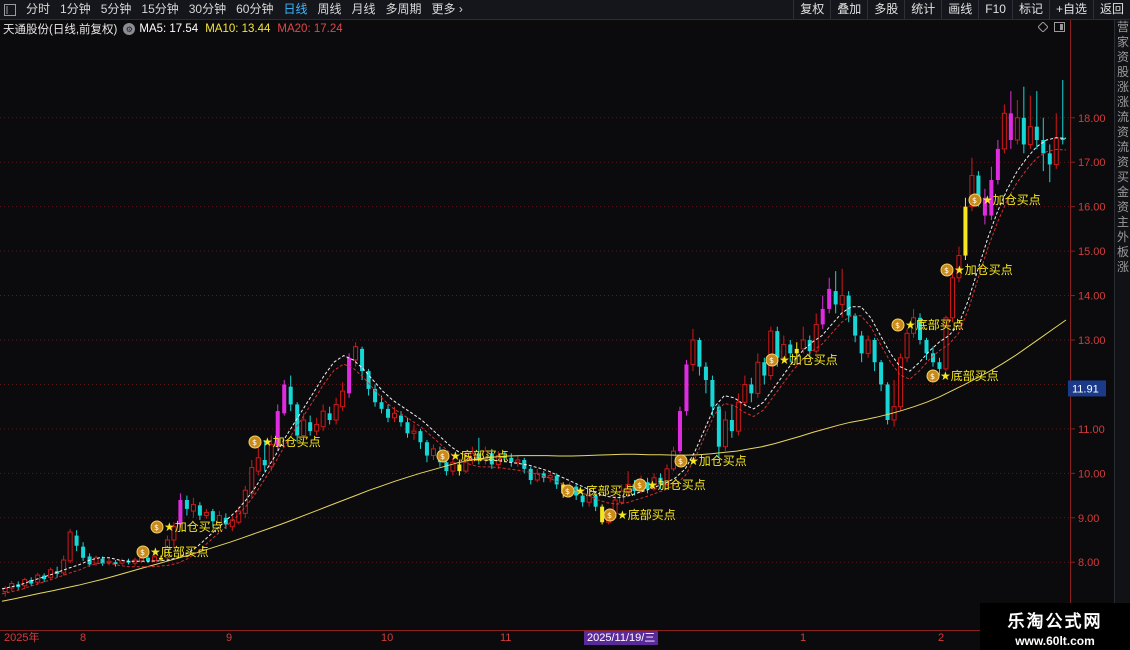  I want to click on period-tab-4: 30分钟, so click(207, 9).